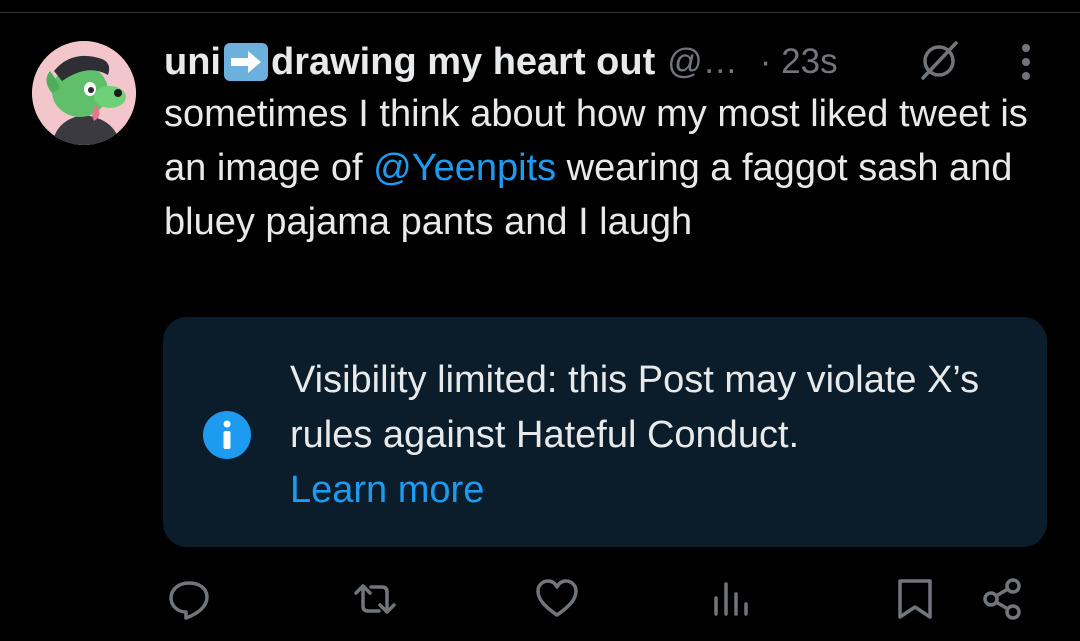  What do you see at coordinates (84, 93) in the screenshot?
I see `avatar` at bounding box center [84, 93].